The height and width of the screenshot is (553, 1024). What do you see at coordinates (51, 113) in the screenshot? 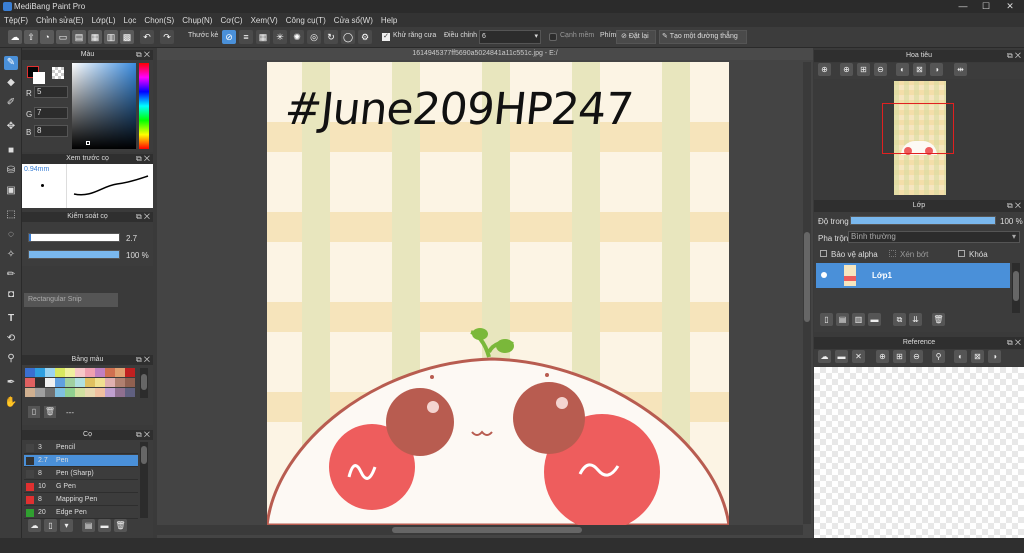
I see `g-value-field: 7` at bounding box center [51, 113].